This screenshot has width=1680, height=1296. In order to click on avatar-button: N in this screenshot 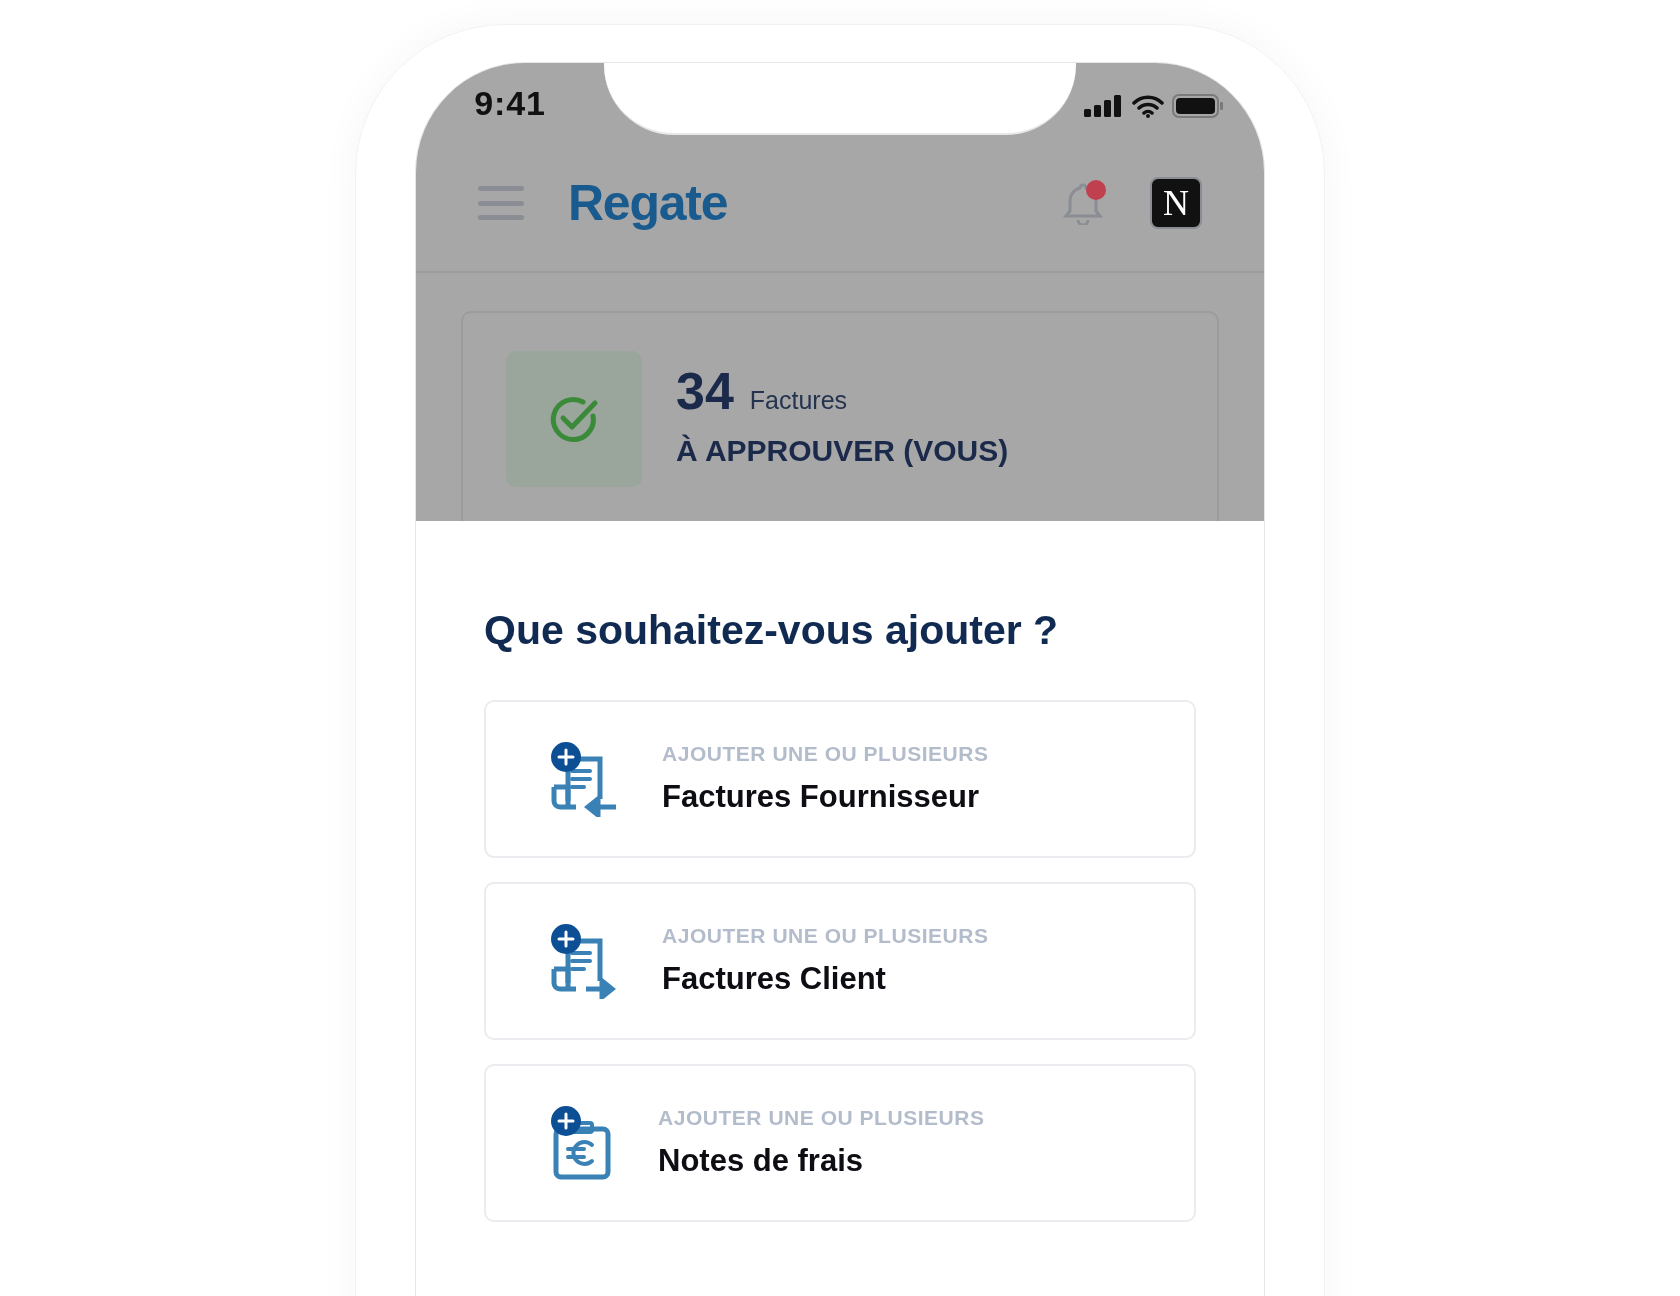, I will do `click(1176, 203)`.